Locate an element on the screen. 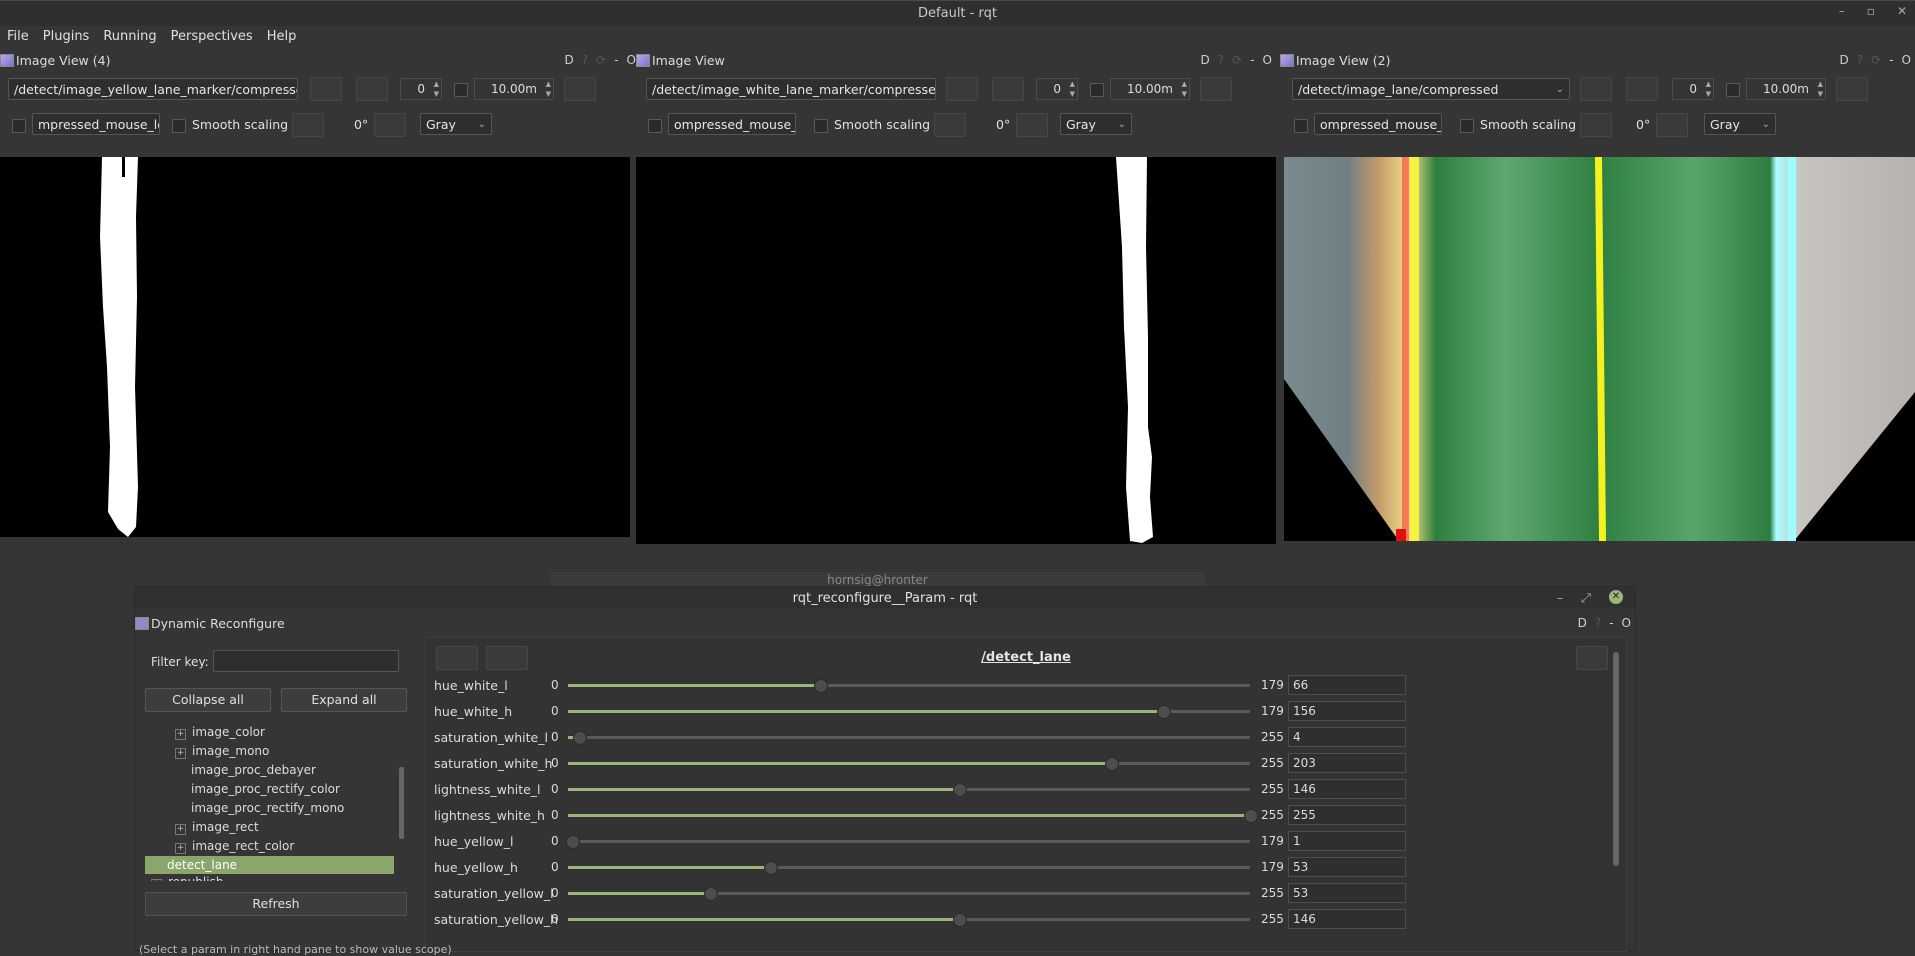  param-value-input: 156 is located at coordinates (1347, 711).